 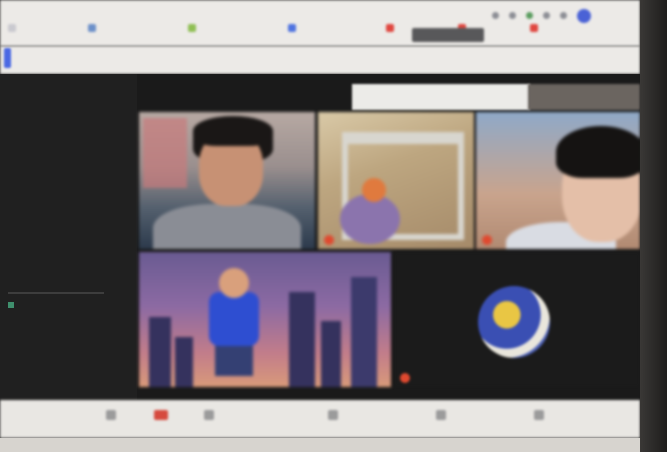 What do you see at coordinates (320, 60) in the screenshot?
I see `browser-subbar` at bounding box center [320, 60].